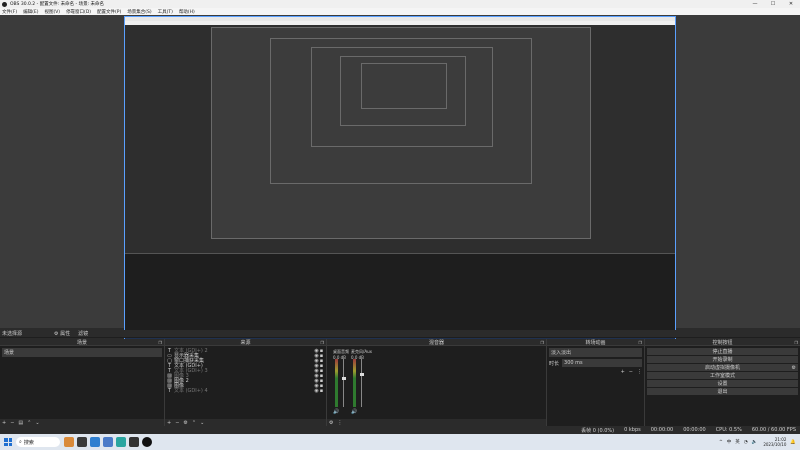 This screenshot has width=800, height=450. I want to click on selected-source-label: 未选择源, so click(12, 334).